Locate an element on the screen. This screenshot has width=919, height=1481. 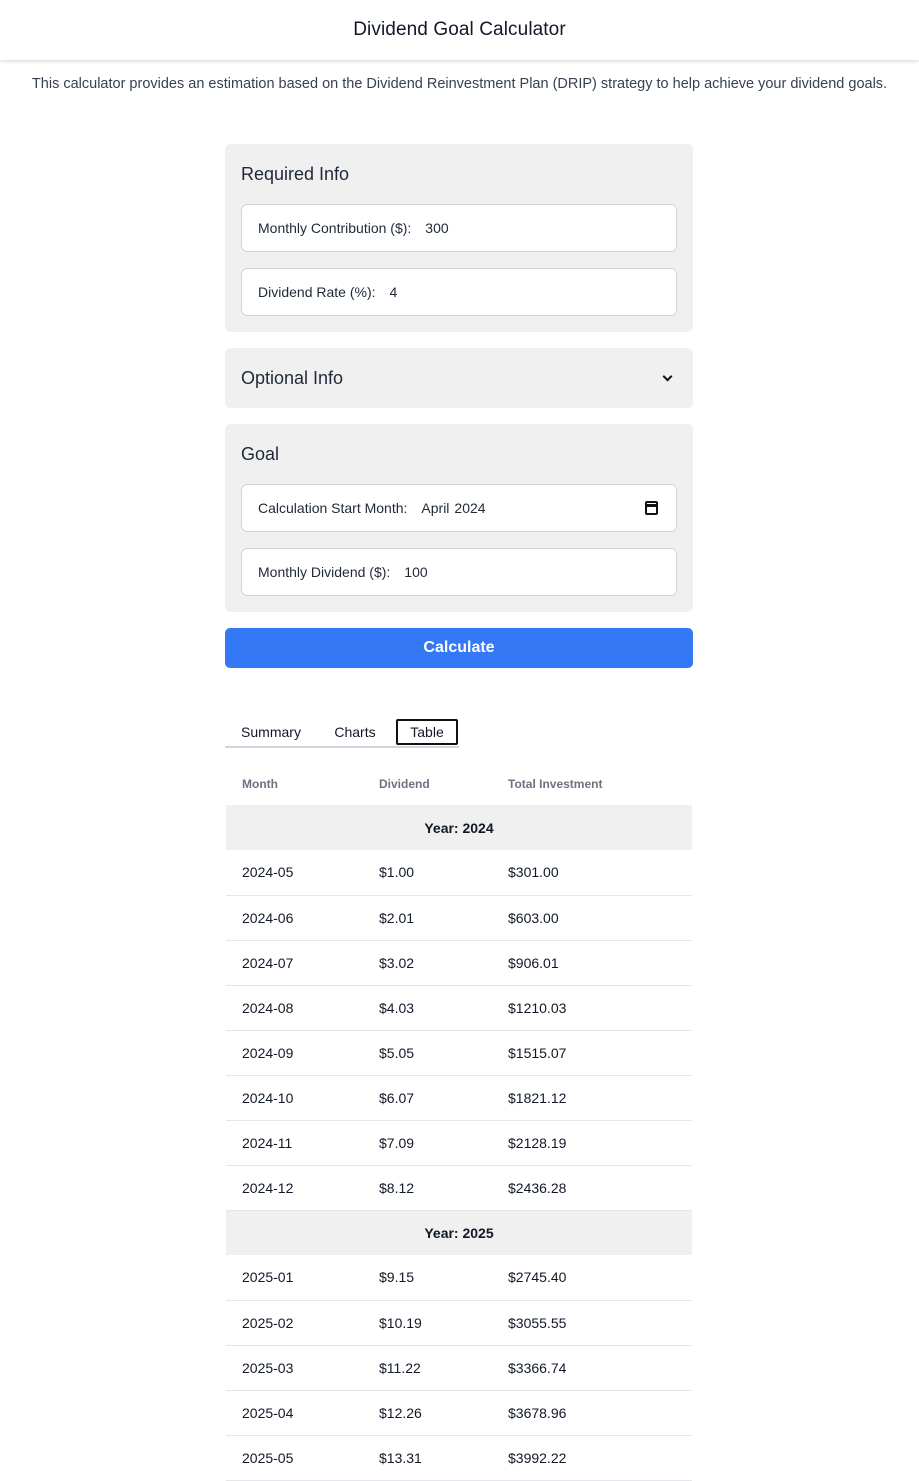
table-row: 2024-11 $7.09 $2128.19 is located at coordinates (459, 1143).